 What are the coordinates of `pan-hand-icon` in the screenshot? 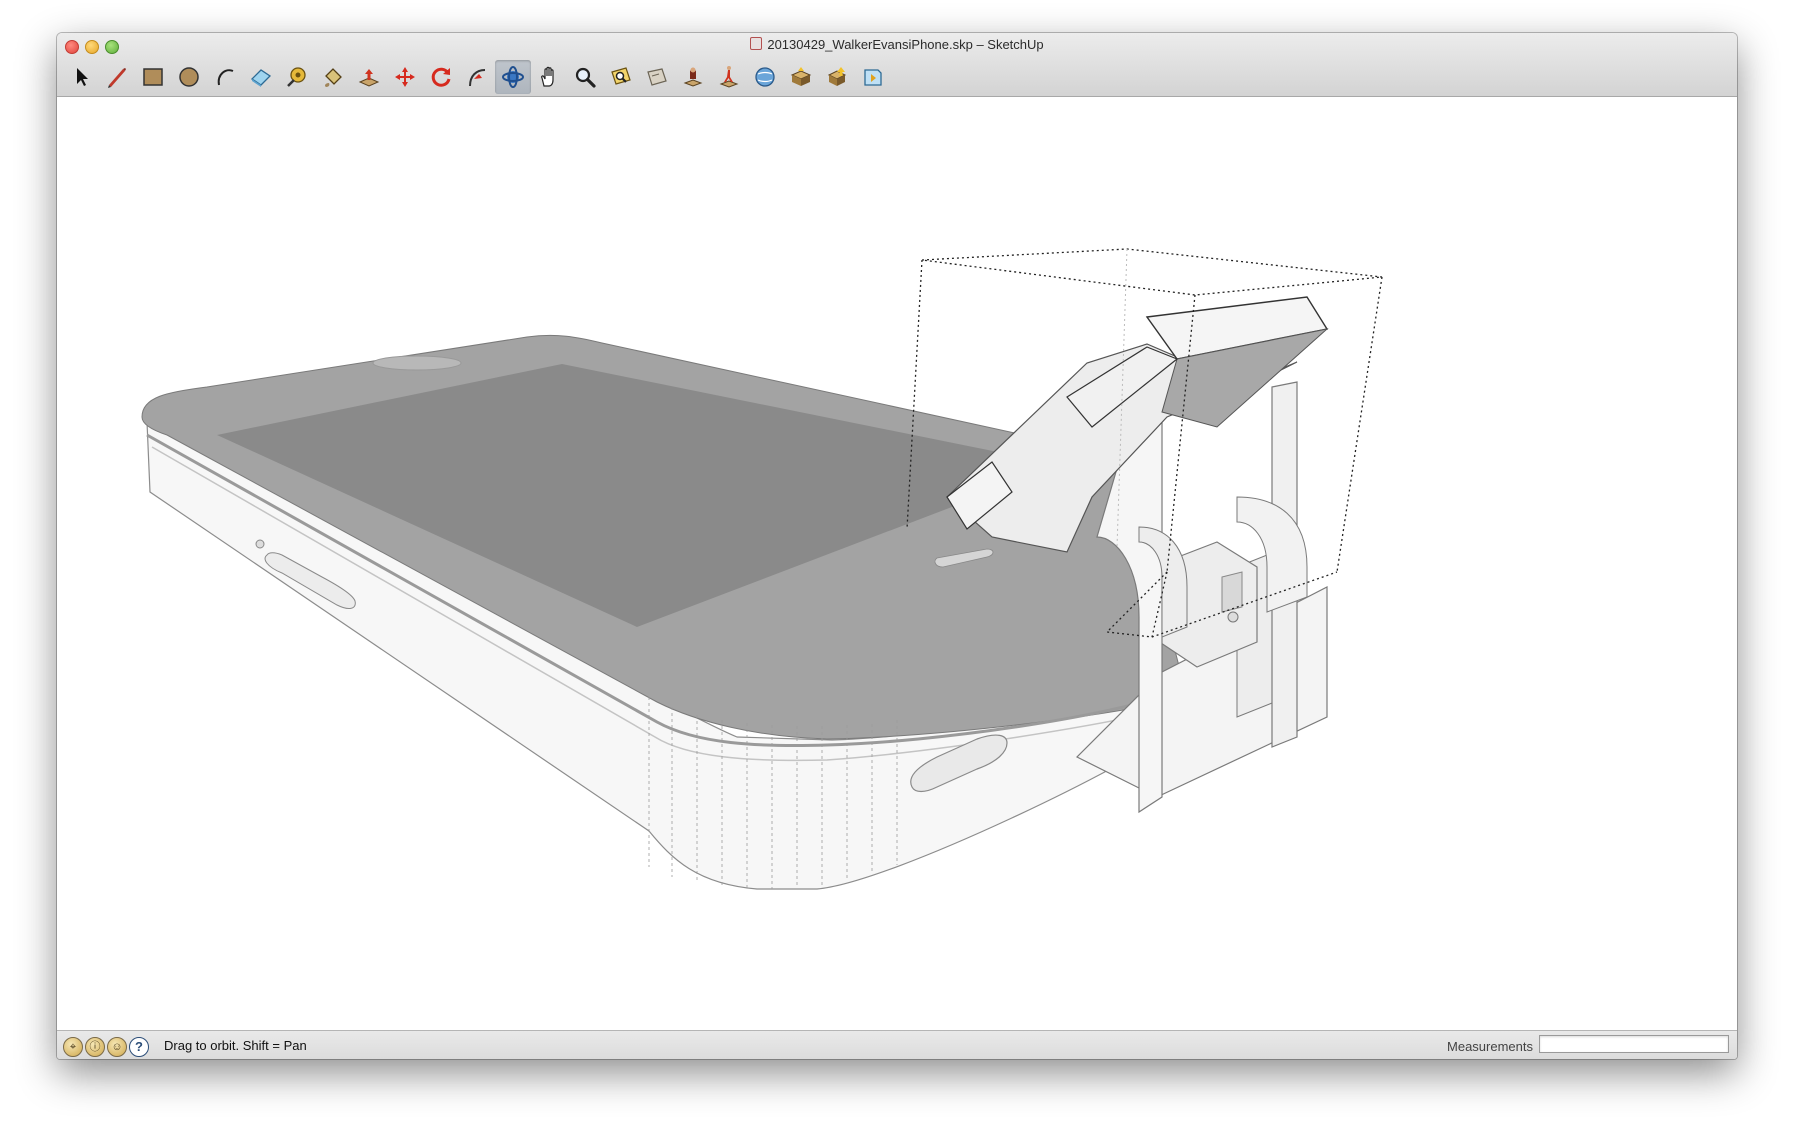 It's located at (547, 76).